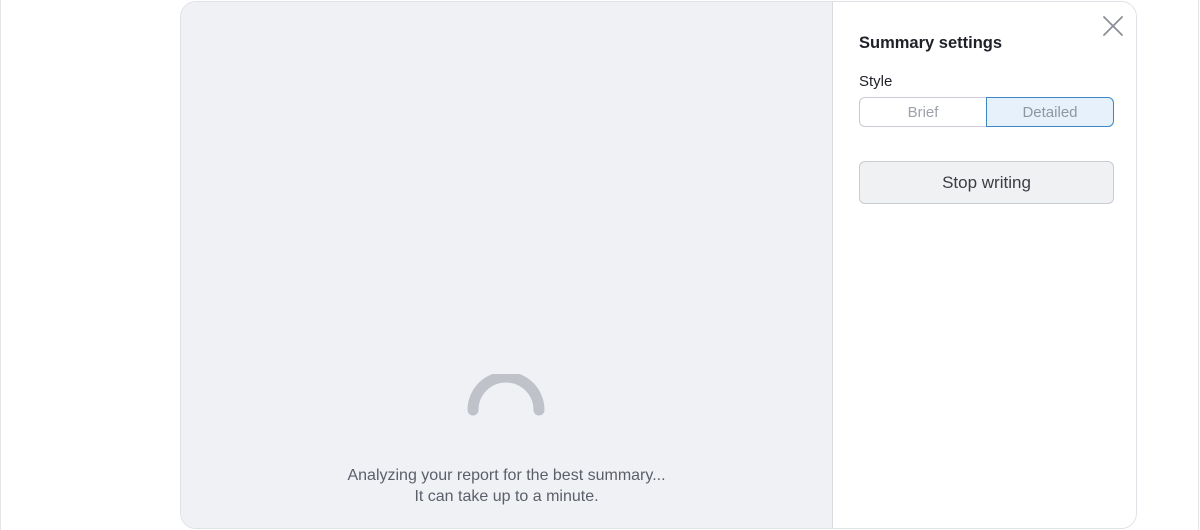 This screenshot has width=1200, height=530. I want to click on style-option-detailed: Detailed, so click(1050, 112).